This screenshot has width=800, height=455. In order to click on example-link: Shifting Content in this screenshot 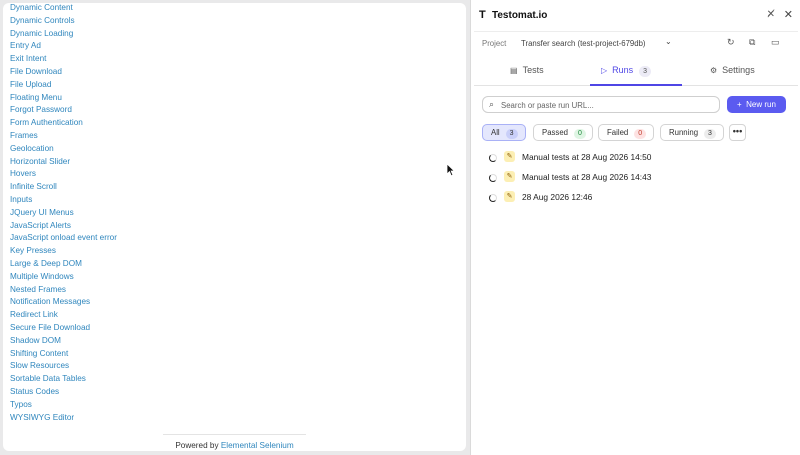, I will do `click(39, 353)`.